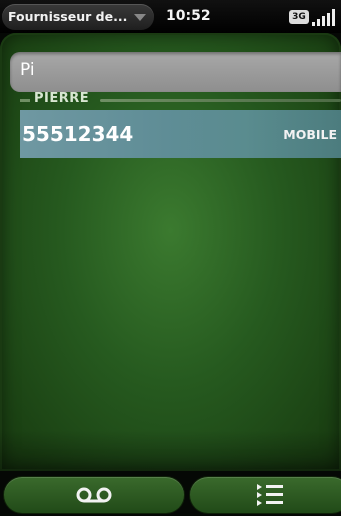 The height and width of the screenshot is (516, 341). I want to click on status-bar: Fournisseur de... 10:52 3G, so click(170, 16).